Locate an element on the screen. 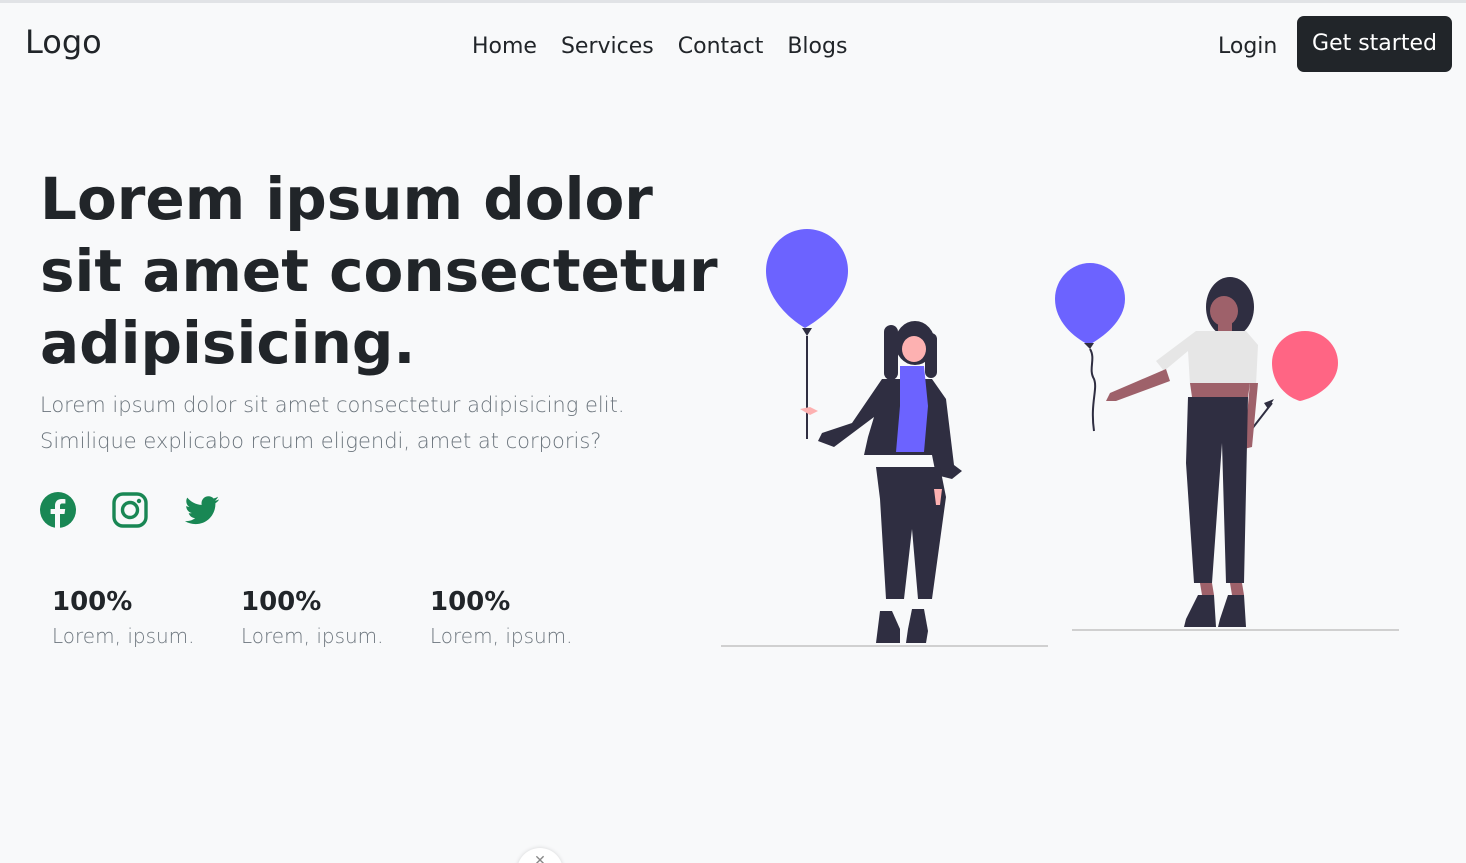 The height and width of the screenshot is (863, 1466). main-nav: Home Services Contact Blogs is located at coordinates (671, 47).